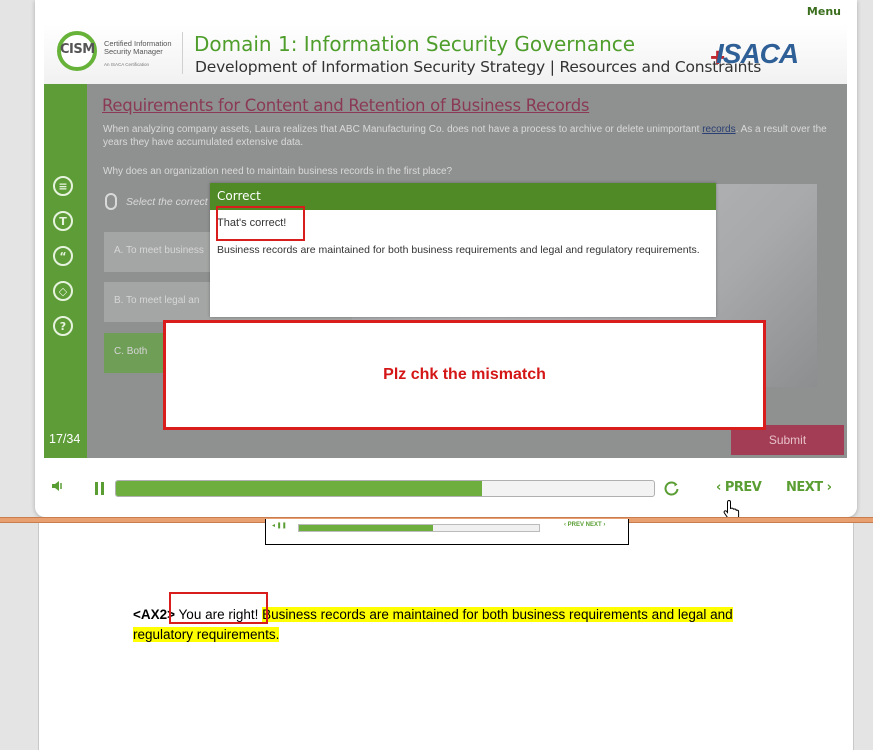 Image resolution: width=873 pixels, height=750 pixels. I want to click on slide-counter: 17/34, so click(65, 439).